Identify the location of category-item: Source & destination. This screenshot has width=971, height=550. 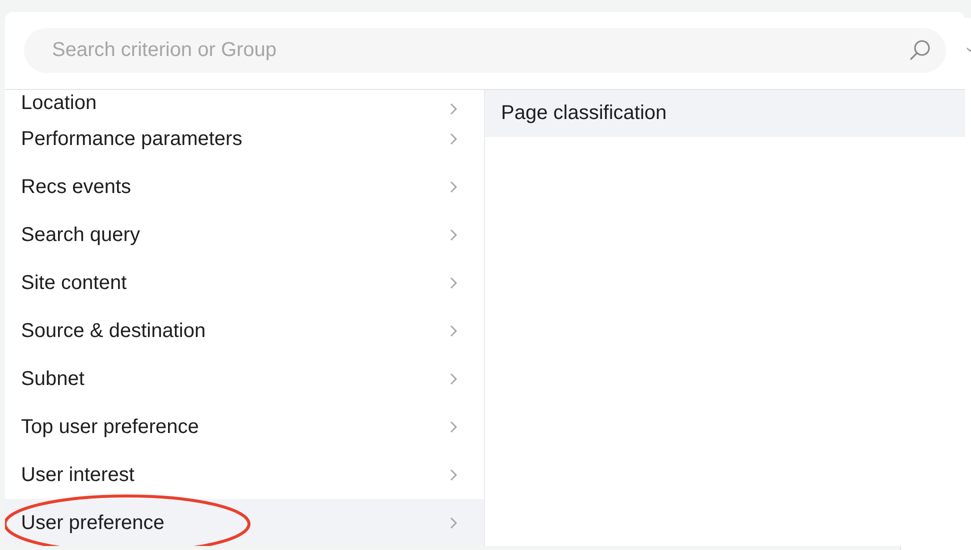
(244, 331).